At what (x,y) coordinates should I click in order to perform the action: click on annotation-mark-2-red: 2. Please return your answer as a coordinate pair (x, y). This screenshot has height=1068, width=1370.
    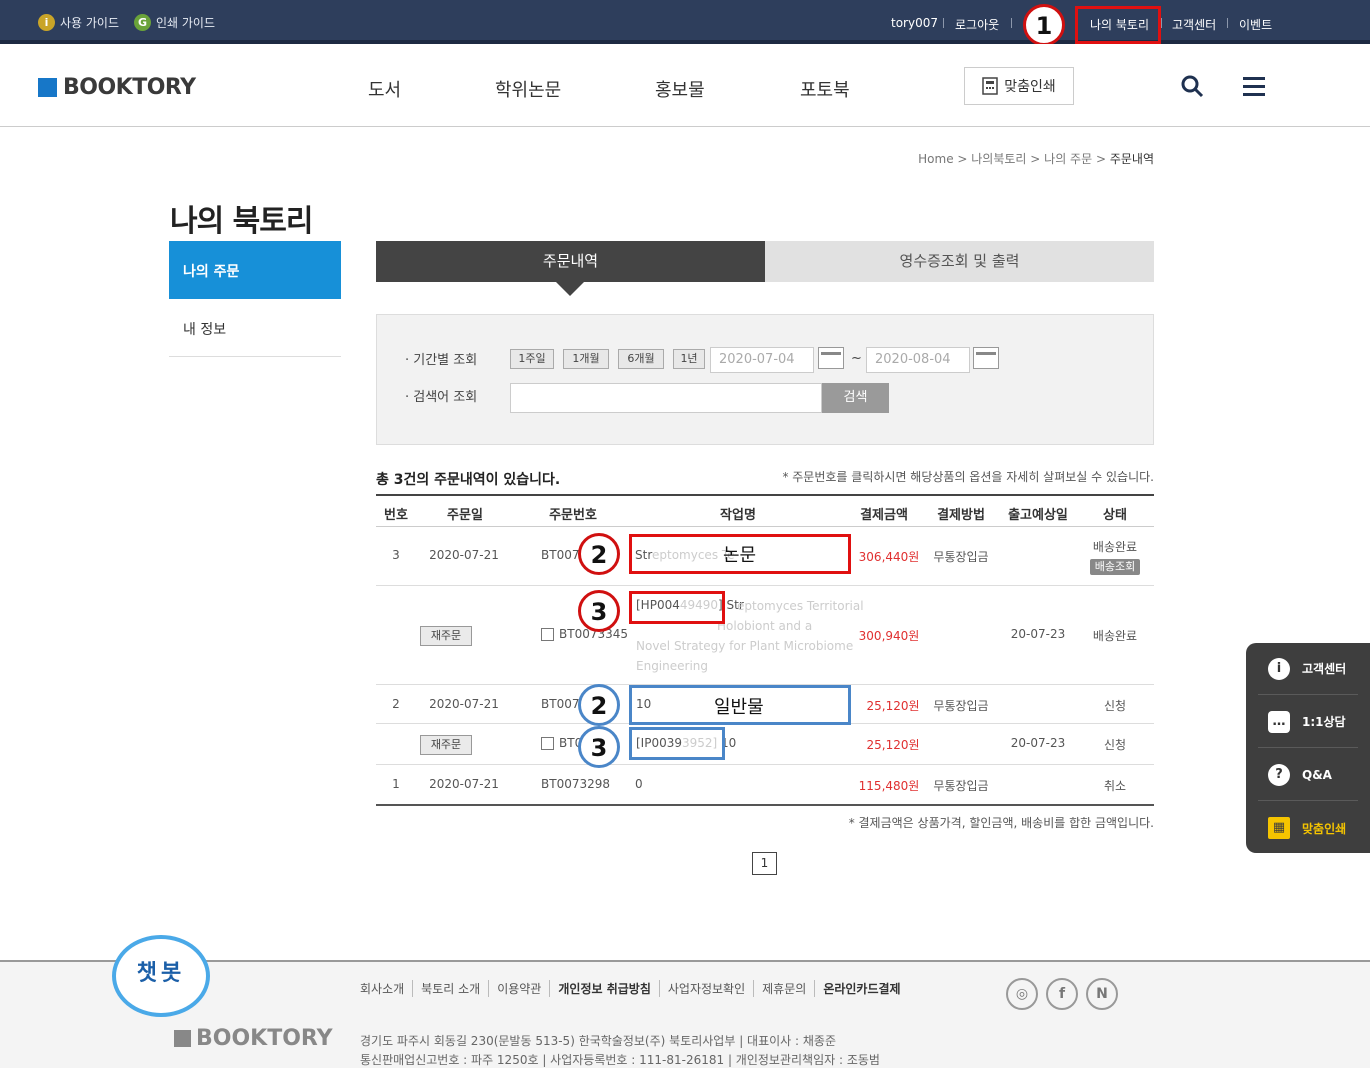
    Looking at the image, I should click on (599, 554).